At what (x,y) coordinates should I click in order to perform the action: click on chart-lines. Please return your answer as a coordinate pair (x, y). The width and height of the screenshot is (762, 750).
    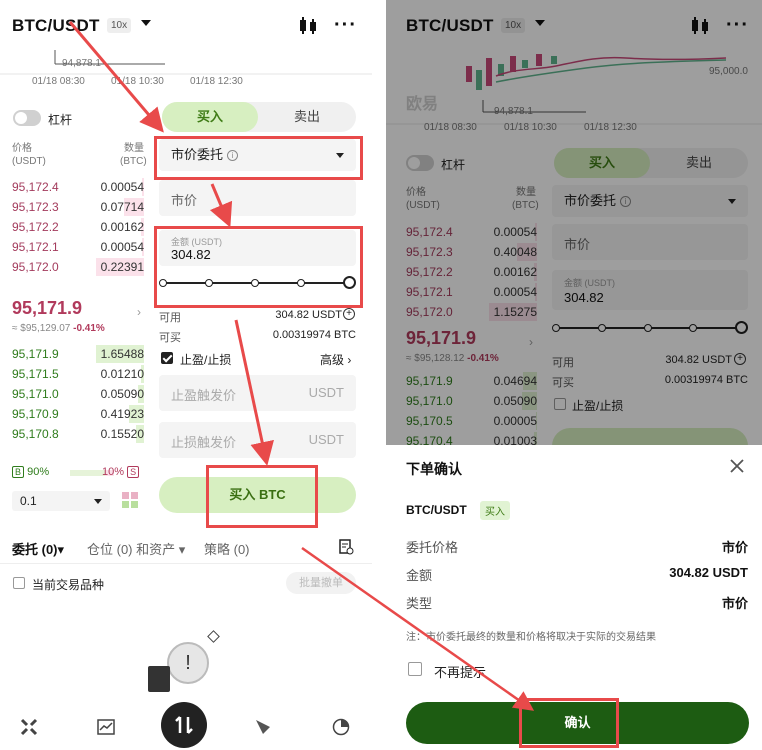
    Looking at the image, I should click on (186, 62).